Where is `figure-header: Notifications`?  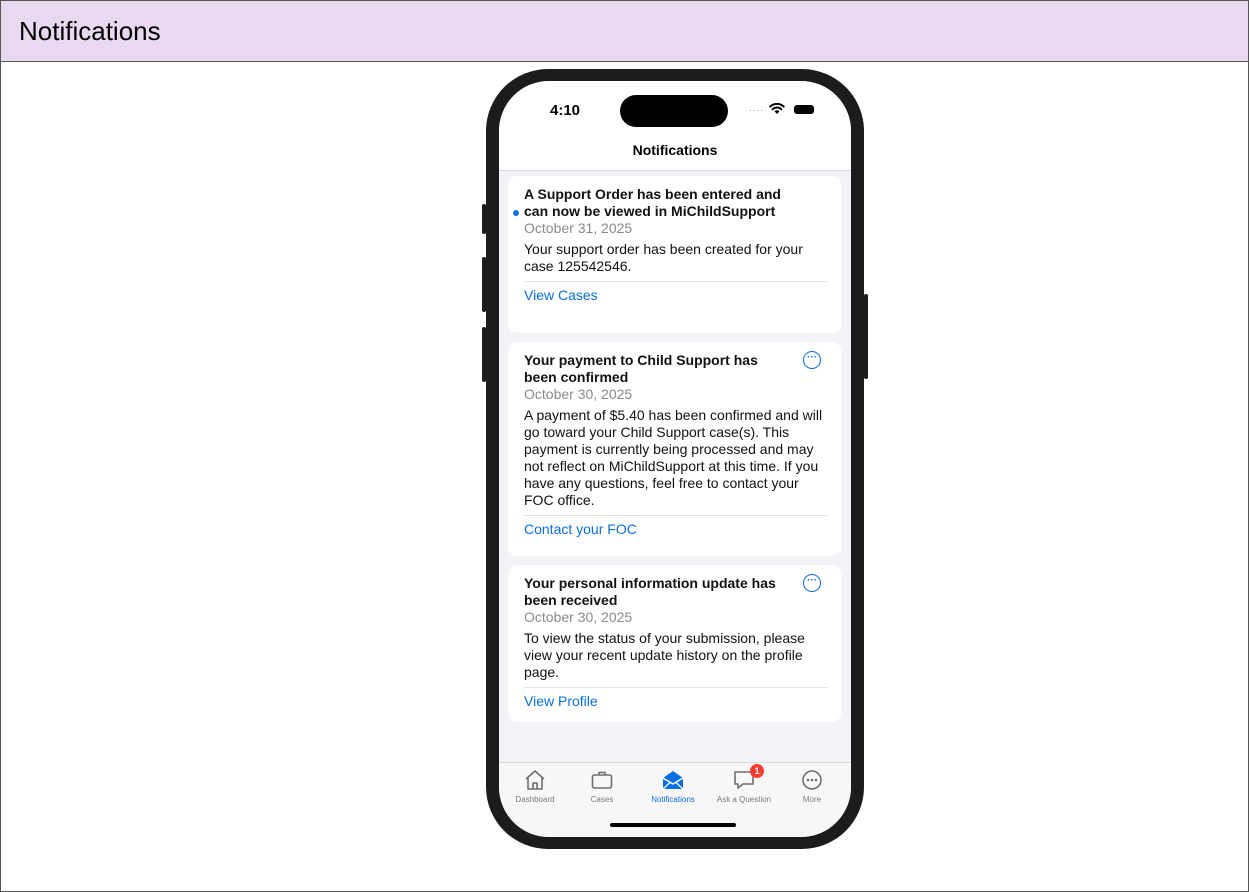 figure-header: Notifications is located at coordinates (624, 31).